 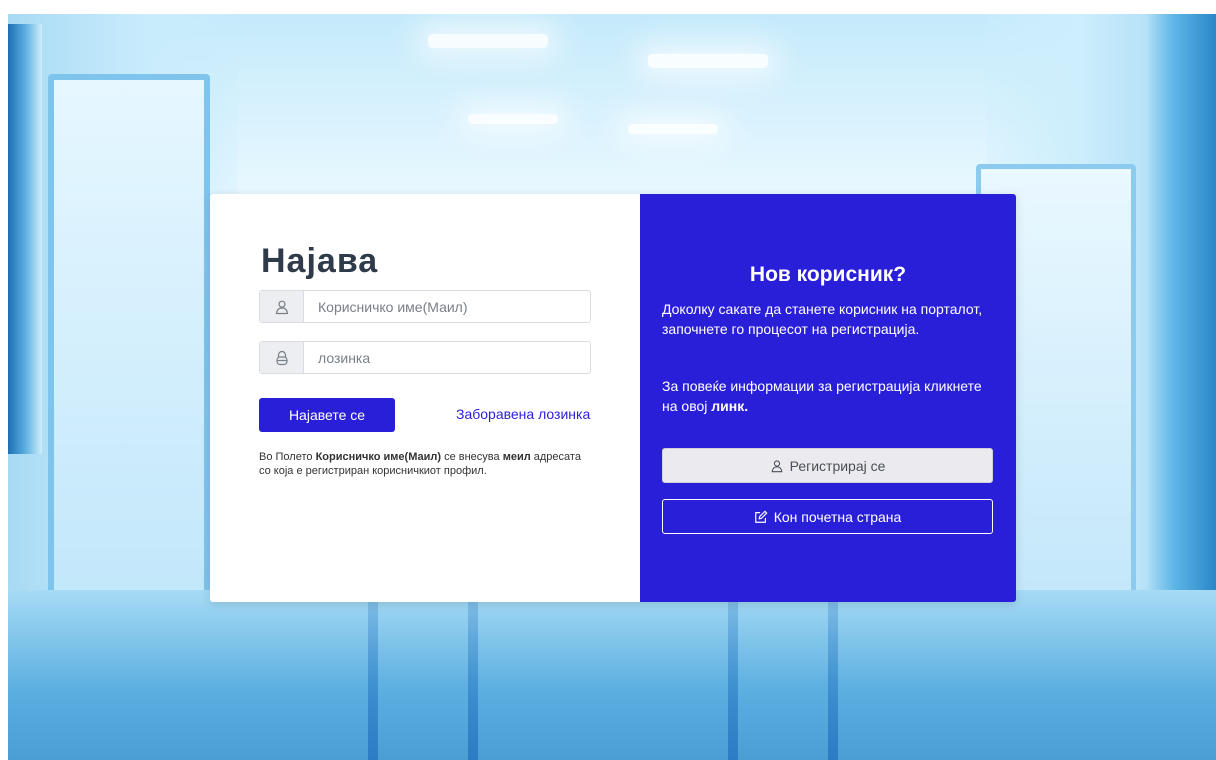 What do you see at coordinates (523, 414) in the screenshot?
I see `forgot-password-link: Заборавена лозинка` at bounding box center [523, 414].